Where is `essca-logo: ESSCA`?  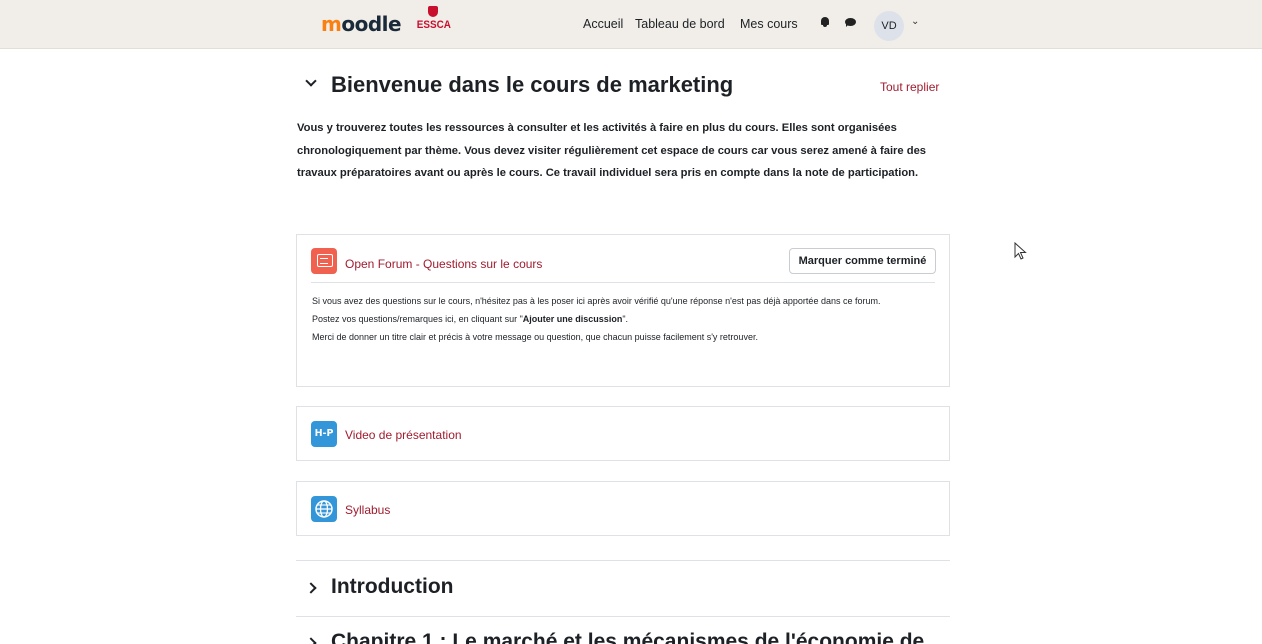
essca-logo: ESSCA is located at coordinates (433, 19).